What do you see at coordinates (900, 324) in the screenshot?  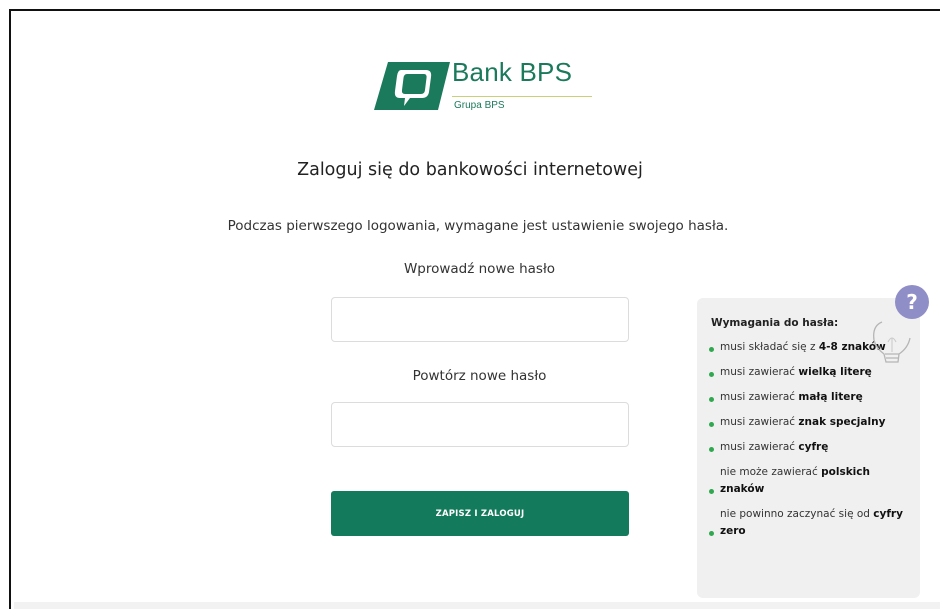 I see `lightbulb-question-icon: ?` at bounding box center [900, 324].